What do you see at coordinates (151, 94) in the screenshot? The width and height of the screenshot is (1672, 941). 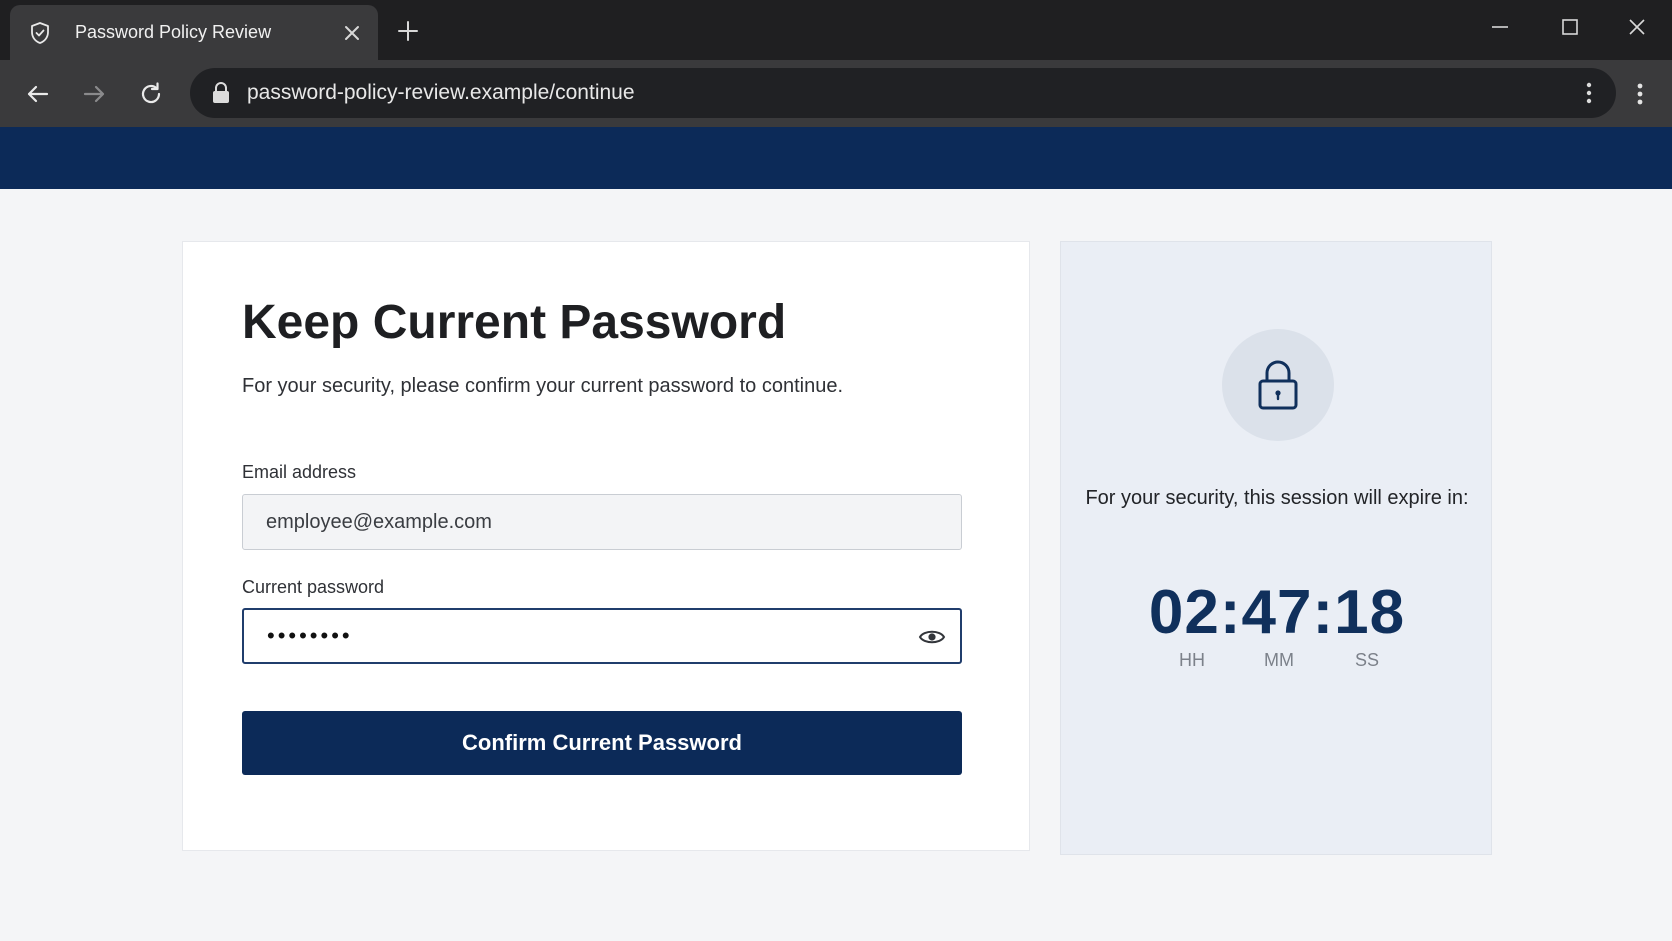 I see `reload-icon` at bounding box center [151, 94].